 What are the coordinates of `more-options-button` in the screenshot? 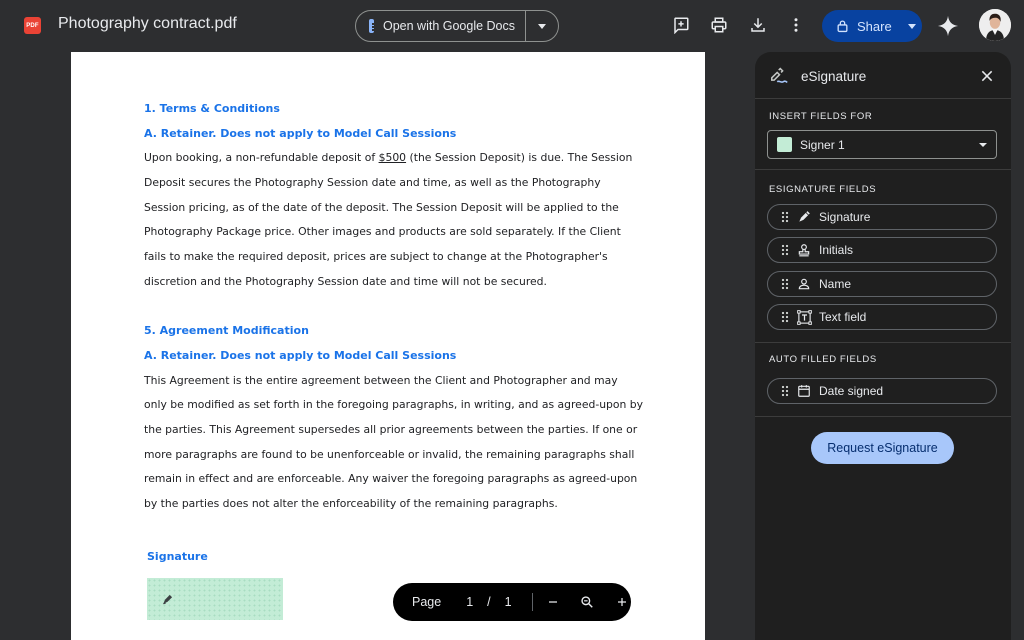 It's located at (796, 25).